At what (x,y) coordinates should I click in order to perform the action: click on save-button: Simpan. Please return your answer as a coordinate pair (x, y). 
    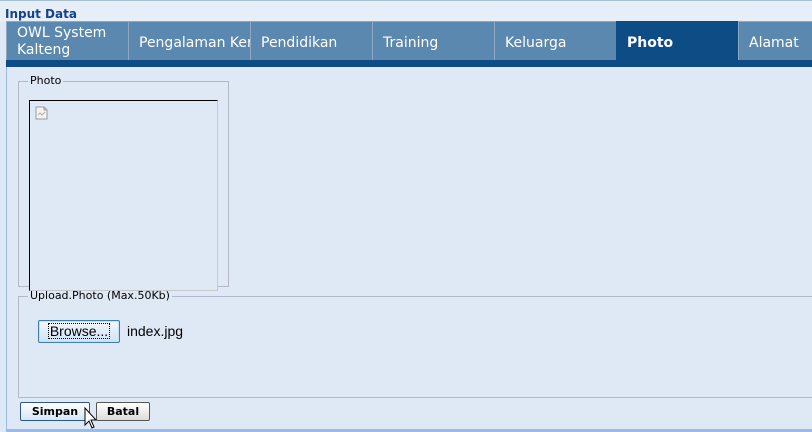
    Looking at the image, I should click on (55, 411).